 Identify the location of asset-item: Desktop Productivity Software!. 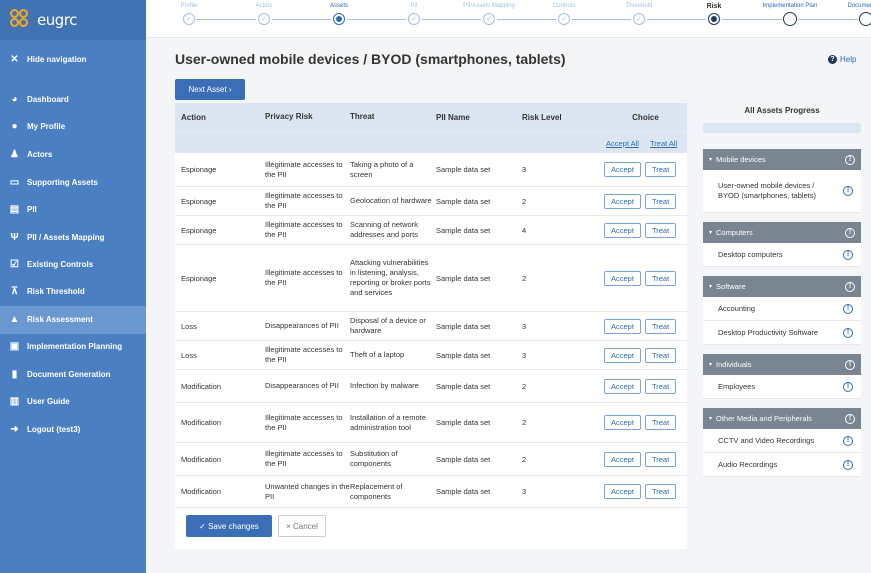
(782, 333).